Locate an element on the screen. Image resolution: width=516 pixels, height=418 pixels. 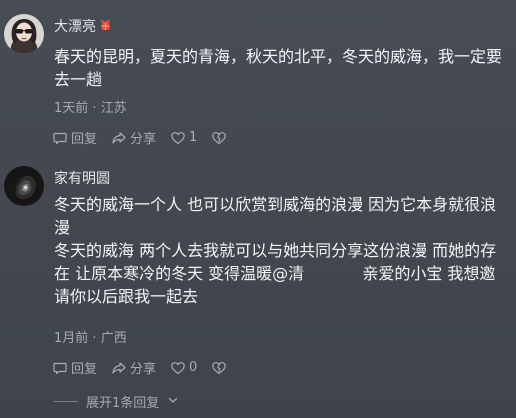
chevron-down-icon is located at coordinates (173, 402).